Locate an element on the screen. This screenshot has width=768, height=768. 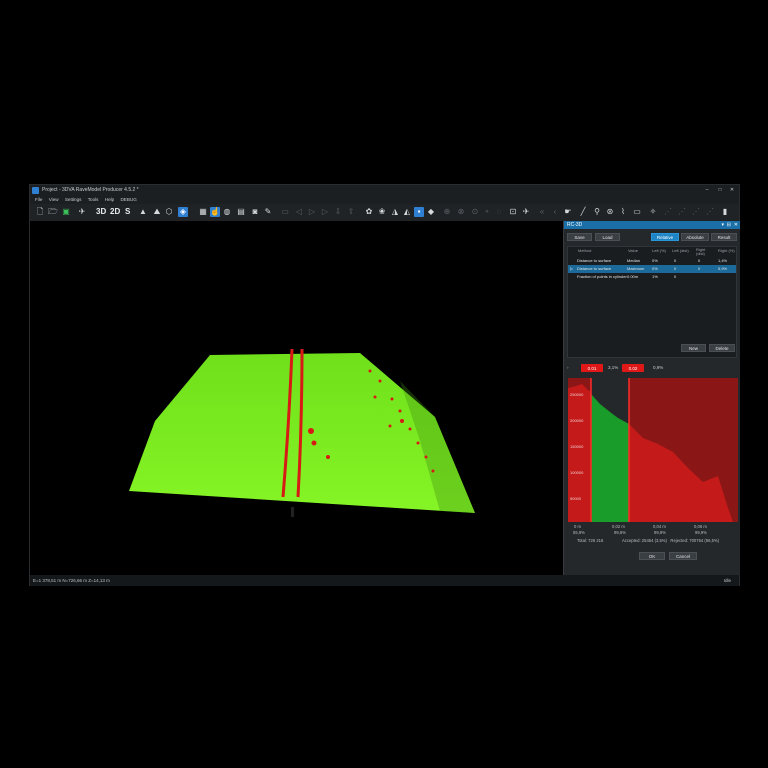
open-folder-icon: 🗁 is located at coordinates (53, 212).